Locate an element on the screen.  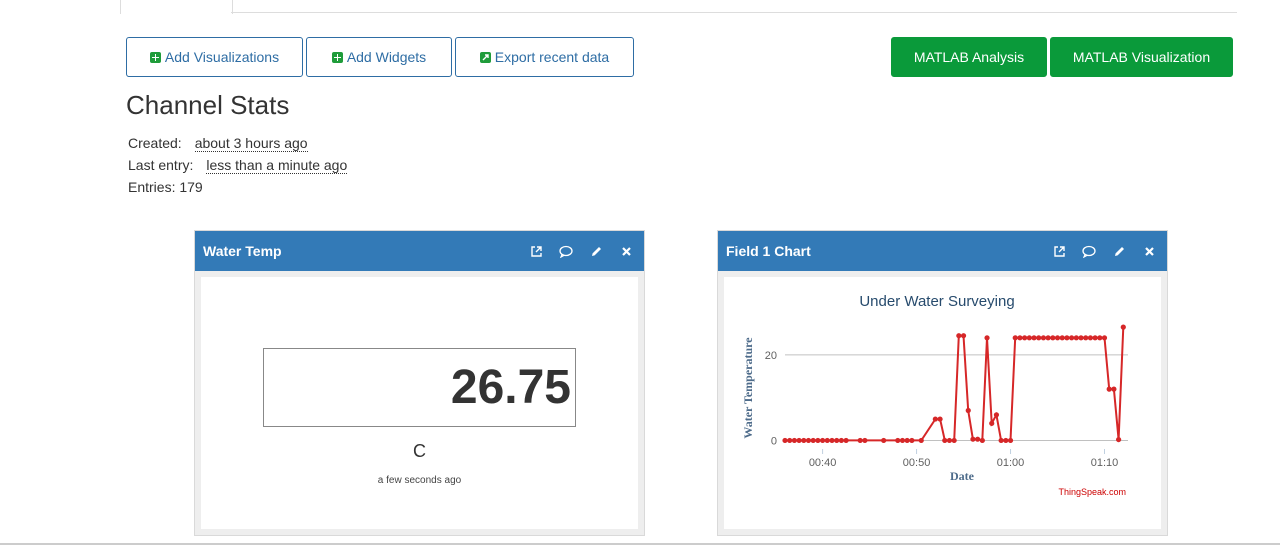
add-widgets-button: Add Widgets is located at coordinates (379, 57).